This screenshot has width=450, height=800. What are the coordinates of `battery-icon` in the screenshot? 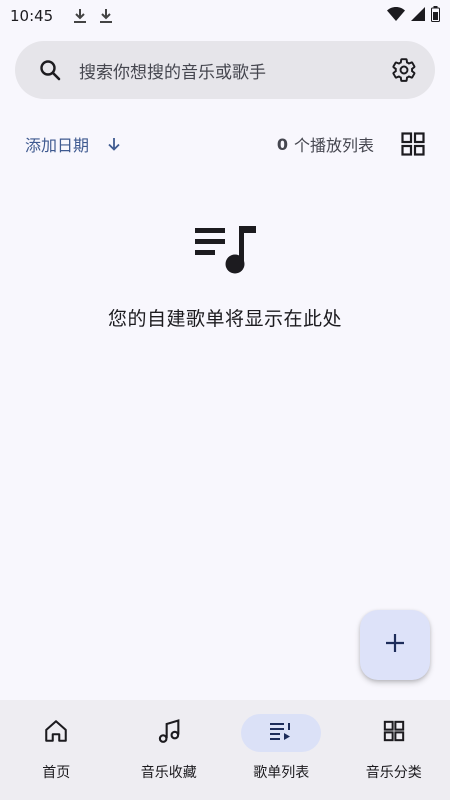 It's located at (435, 16).